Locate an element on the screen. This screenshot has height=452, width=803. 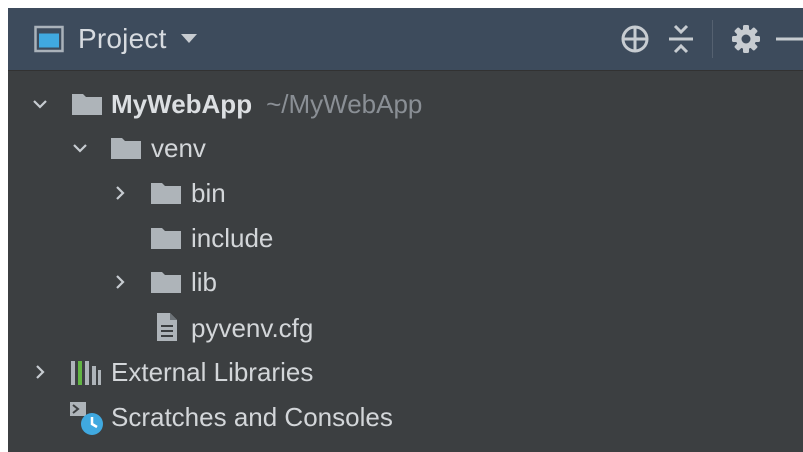
collapse-all-button is located at coordinates (681, 39).